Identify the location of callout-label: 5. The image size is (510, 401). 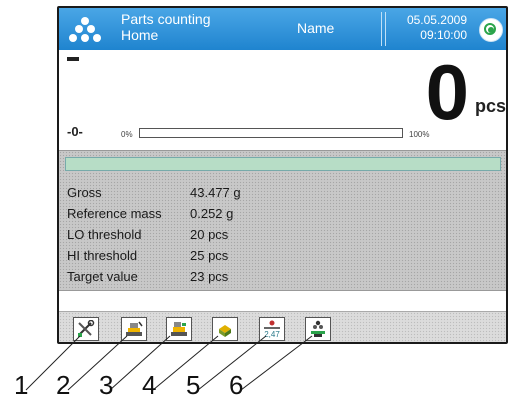
(193, 385).